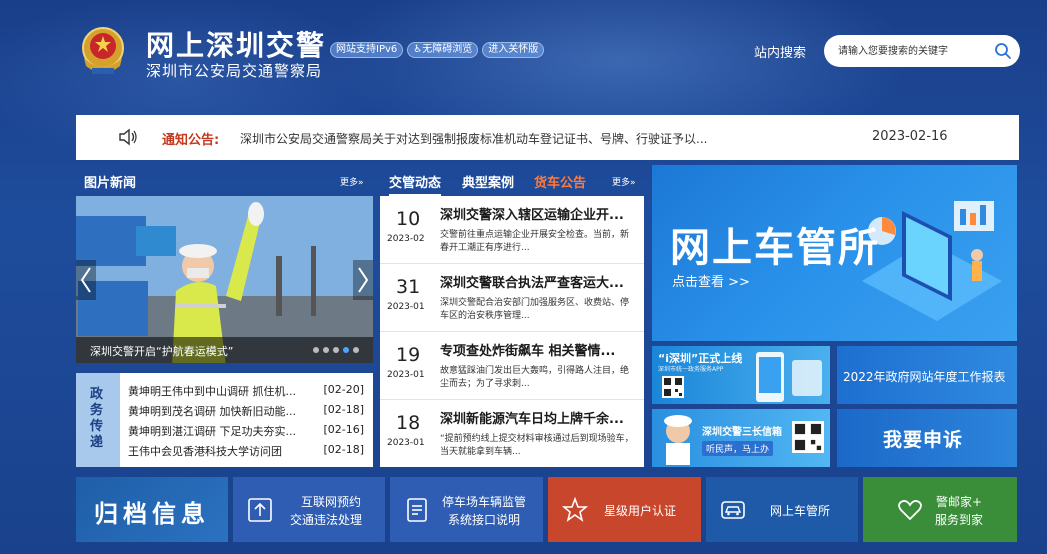  Describe the element at coordinates (488, 181) in the screenshot. I see `tab-typical-cases: 典型案例` at that location.